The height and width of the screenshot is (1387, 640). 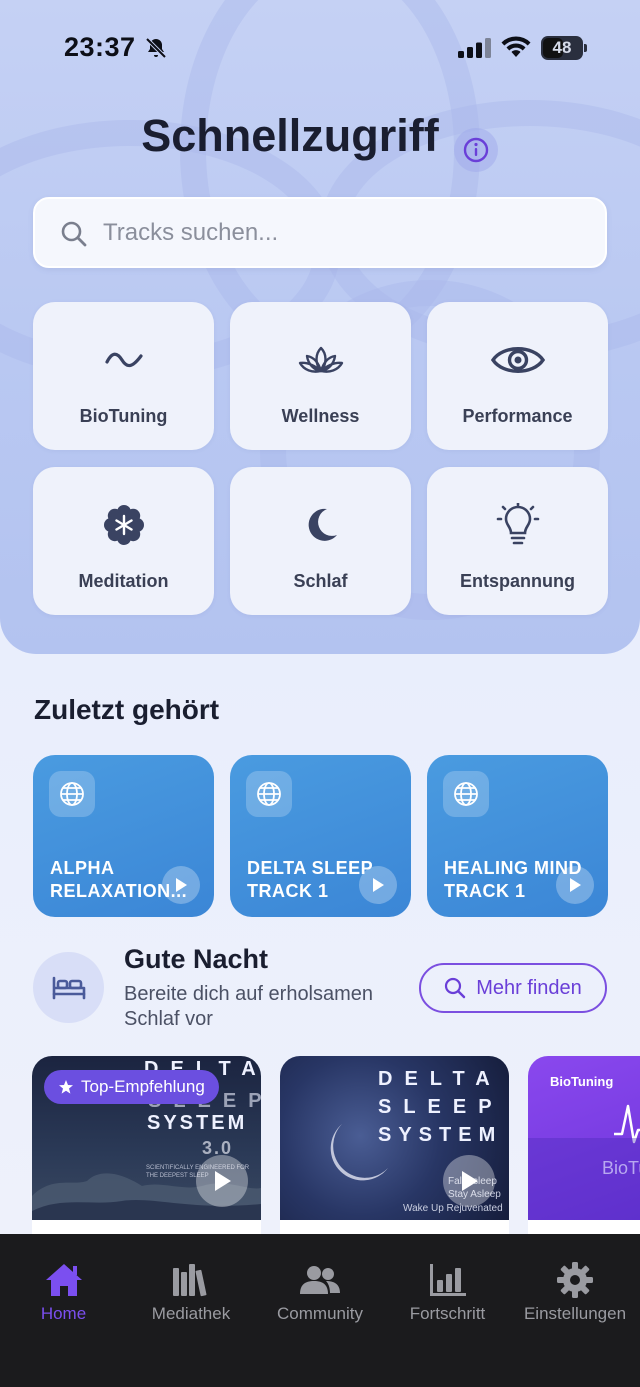 I want to click on card-tag-line: Wake Up Rejuvenated, so click(x=453, y=1208).